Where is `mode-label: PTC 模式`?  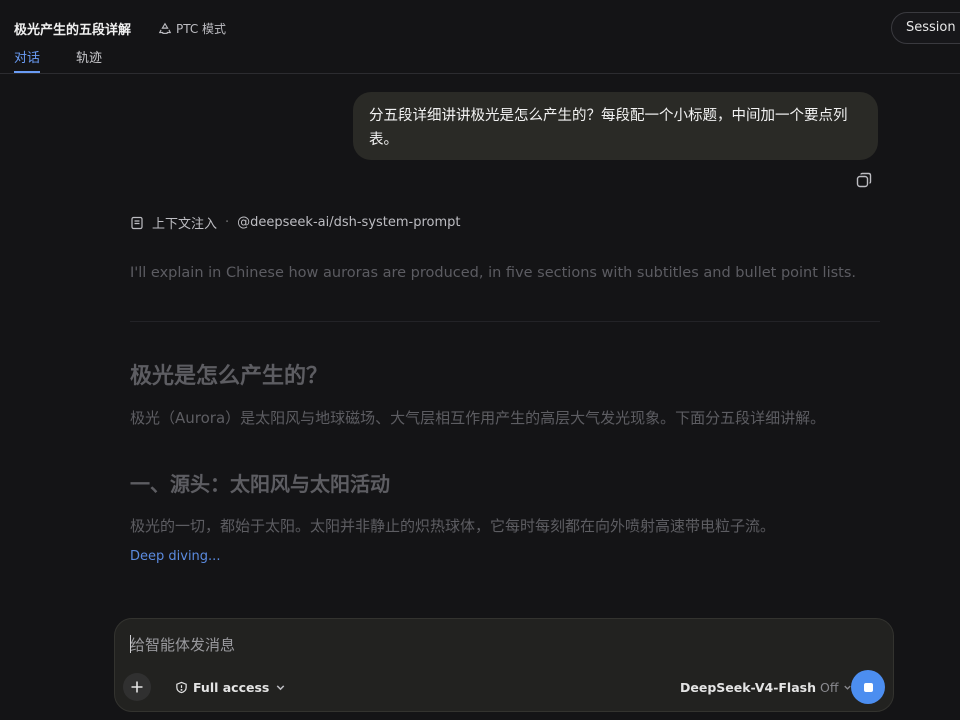
mode-label: PTC 模式 is located at coordinates (201, 29).